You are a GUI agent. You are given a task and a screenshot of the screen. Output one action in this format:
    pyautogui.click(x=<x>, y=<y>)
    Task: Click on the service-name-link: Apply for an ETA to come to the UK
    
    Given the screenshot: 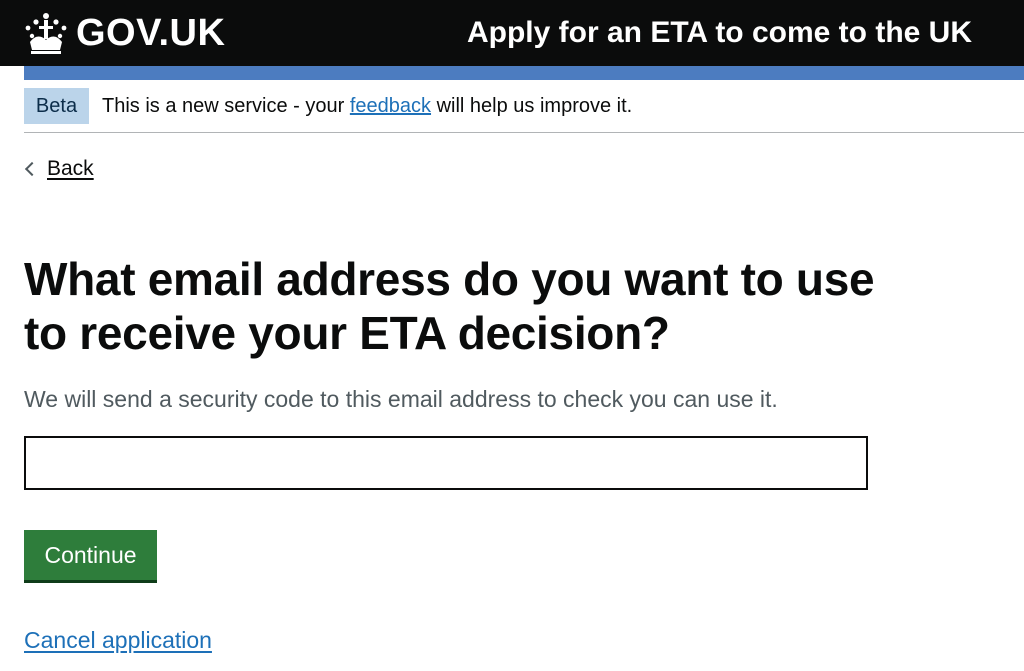 What is the action you would take?
    pyautogui.click(x=719, y=33)
    